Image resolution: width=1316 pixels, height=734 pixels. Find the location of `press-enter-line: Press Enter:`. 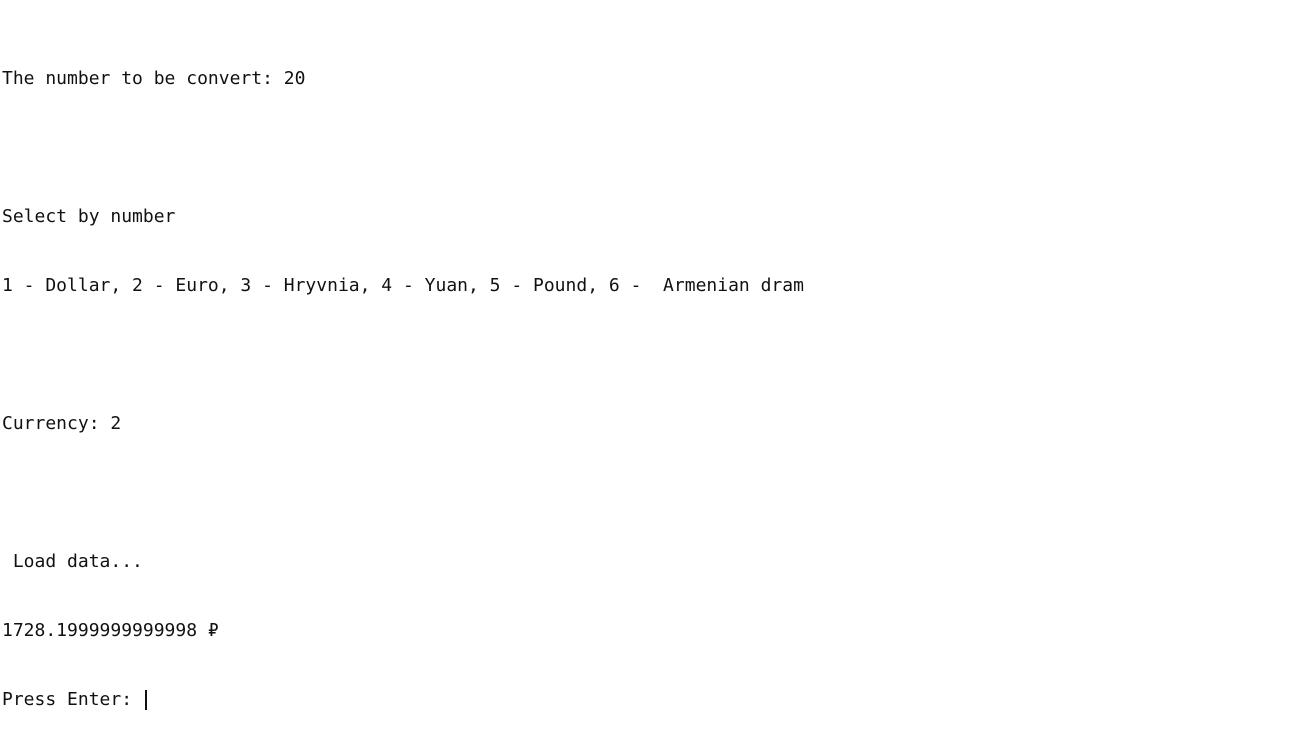

press-enter-line: Press Enter: is located at coordinates (403, 699).